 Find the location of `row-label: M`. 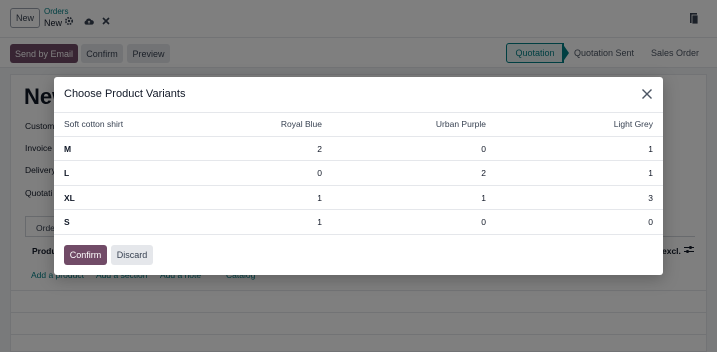

row-label: M is located at coordinates (68, 148).